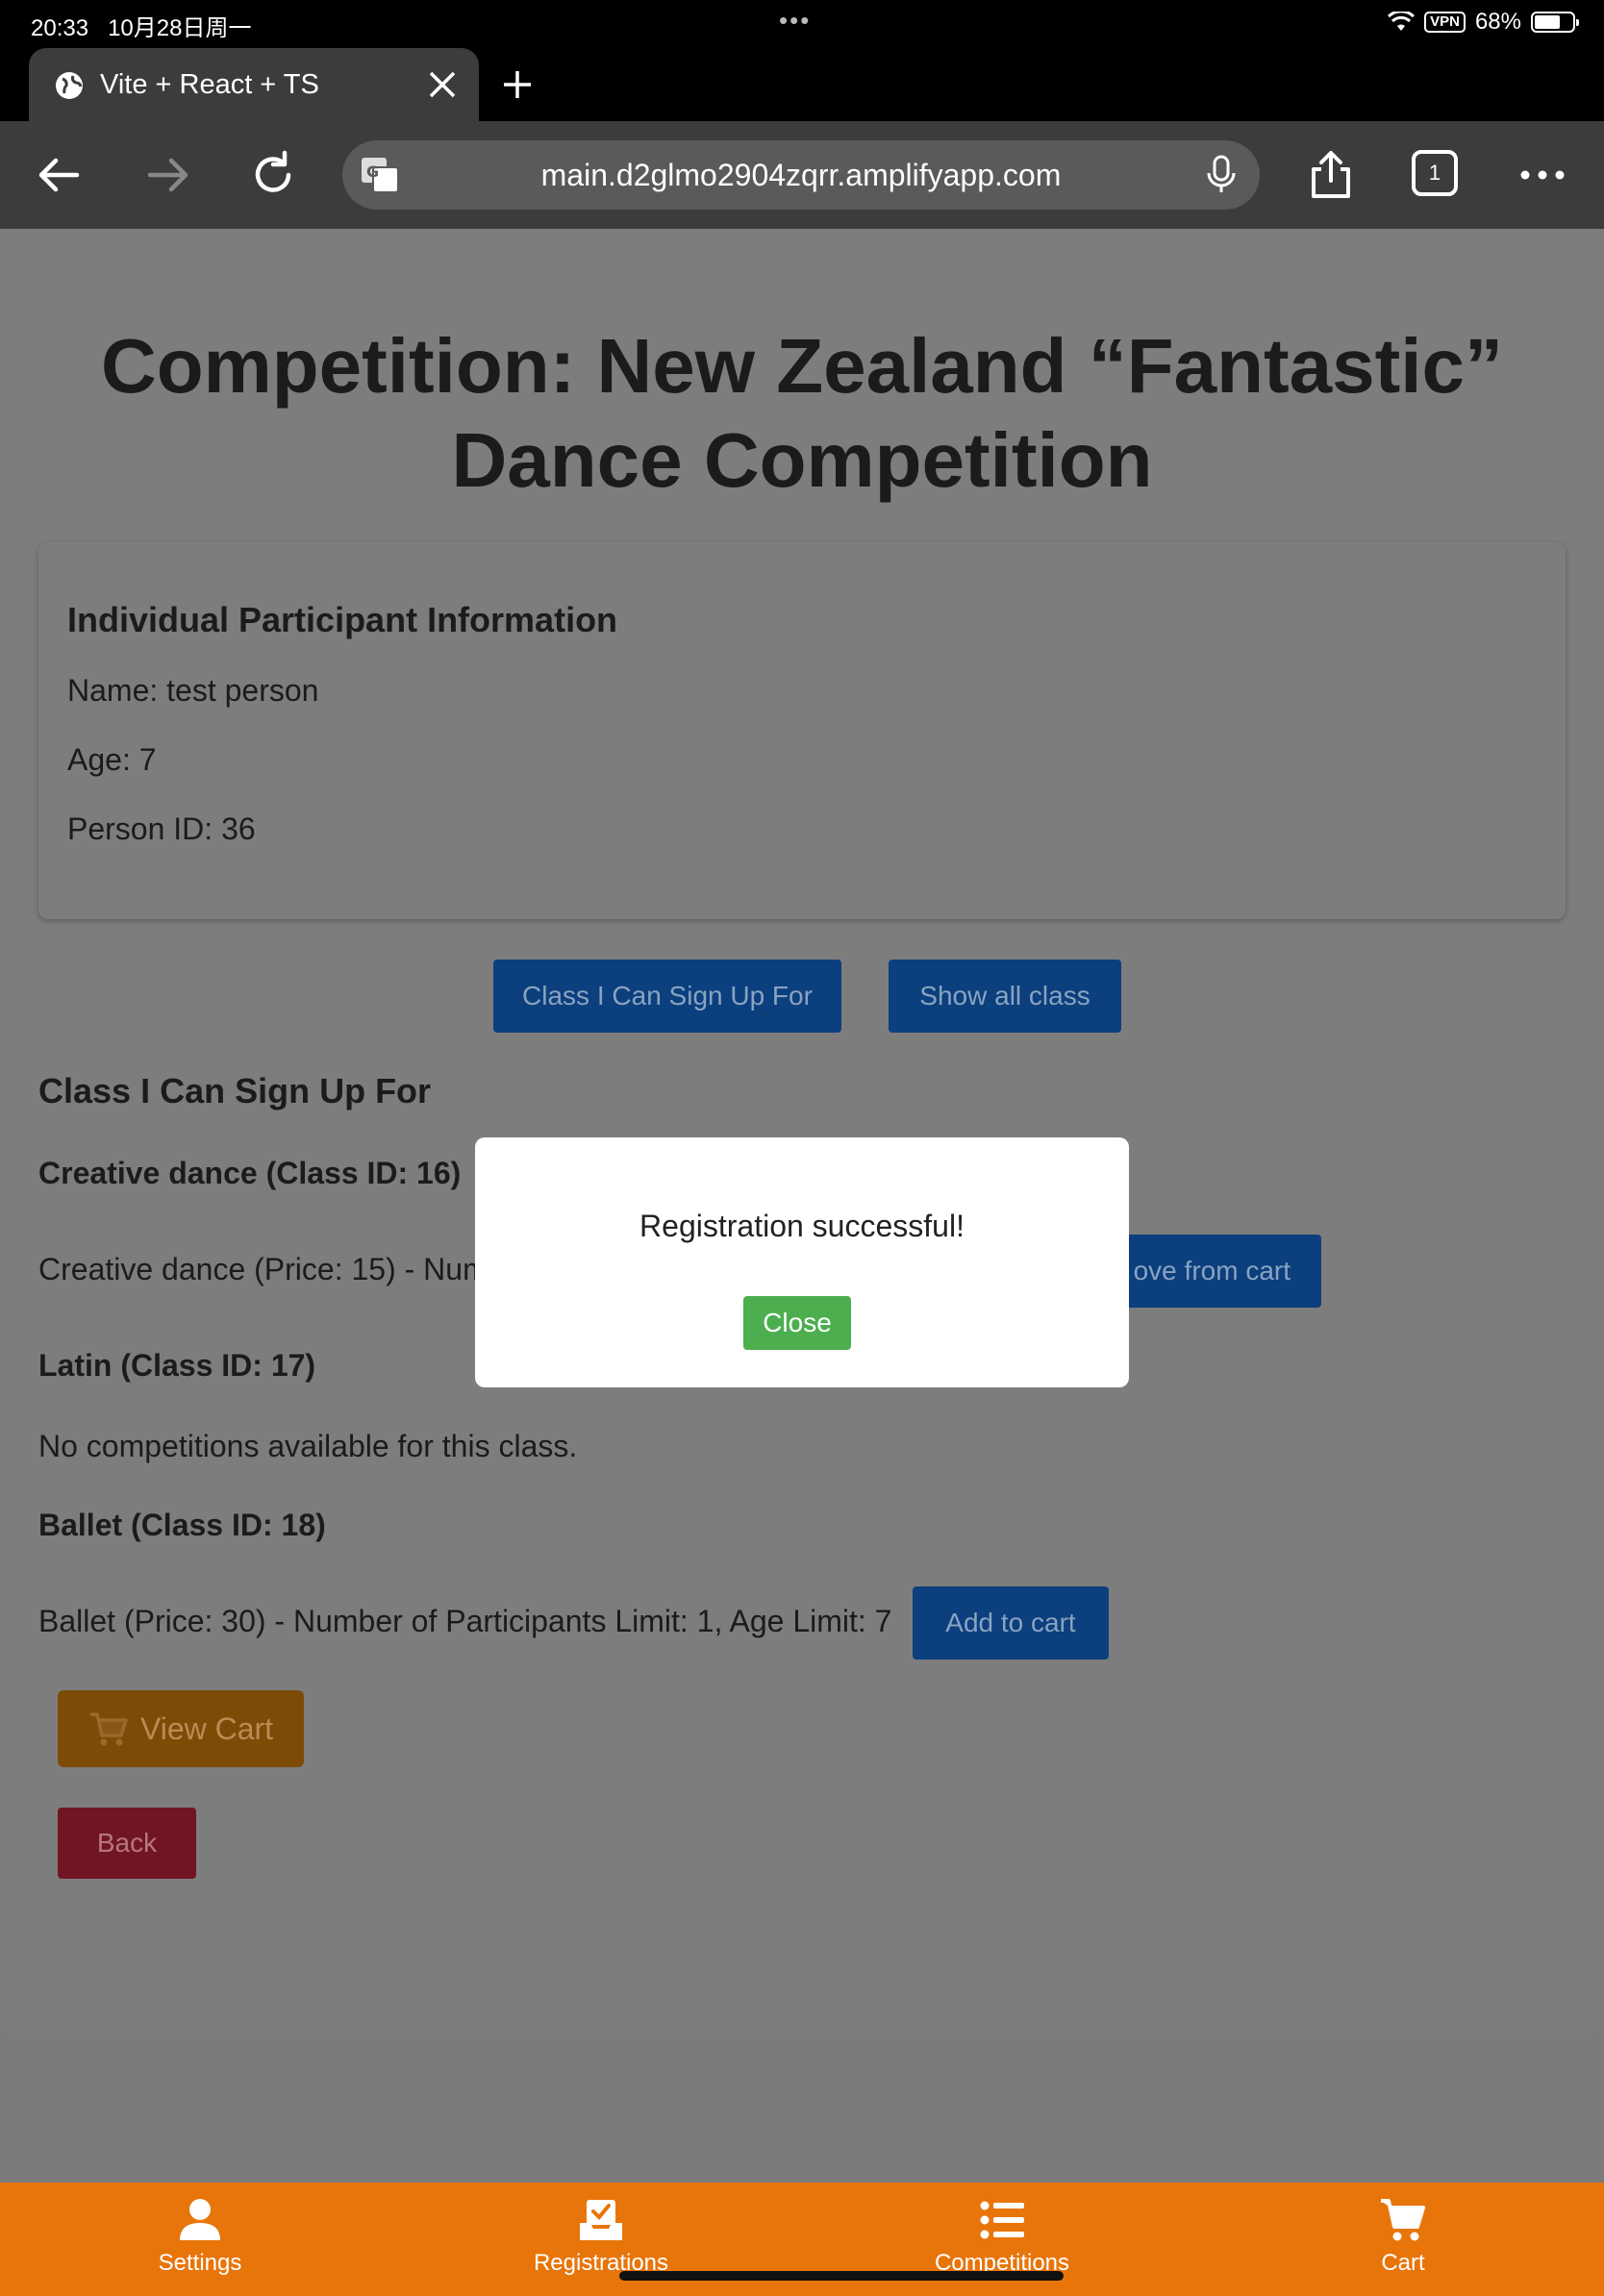 The image size is (1604, 2296). What do you see at coordinates (841, 2276) in the screenshot?
I see `home-indicator` at bounding box center [841, 2276].